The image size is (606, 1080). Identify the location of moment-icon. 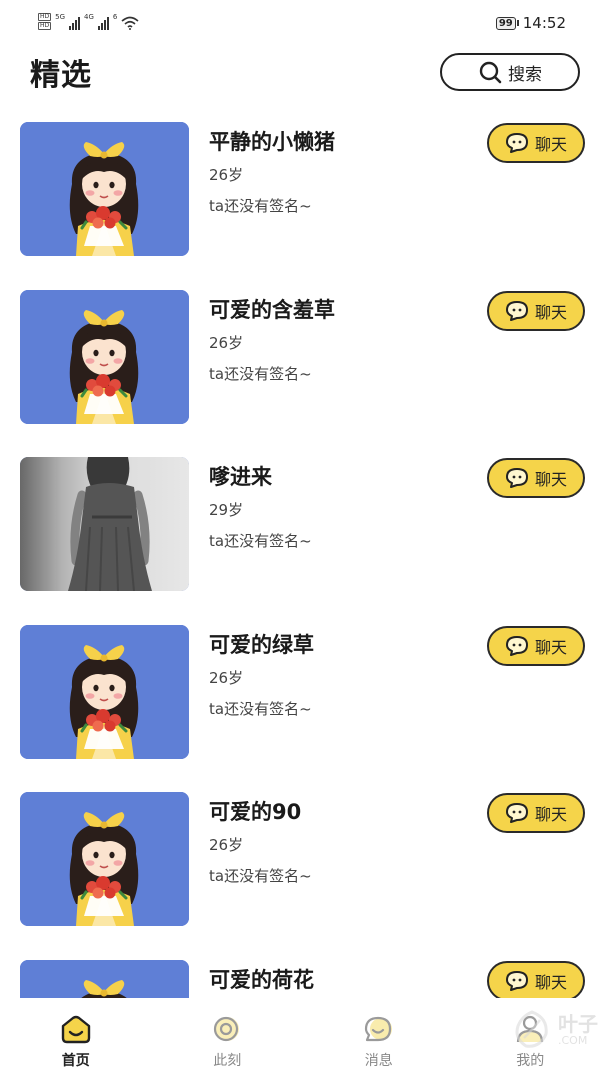
(227, 1029).